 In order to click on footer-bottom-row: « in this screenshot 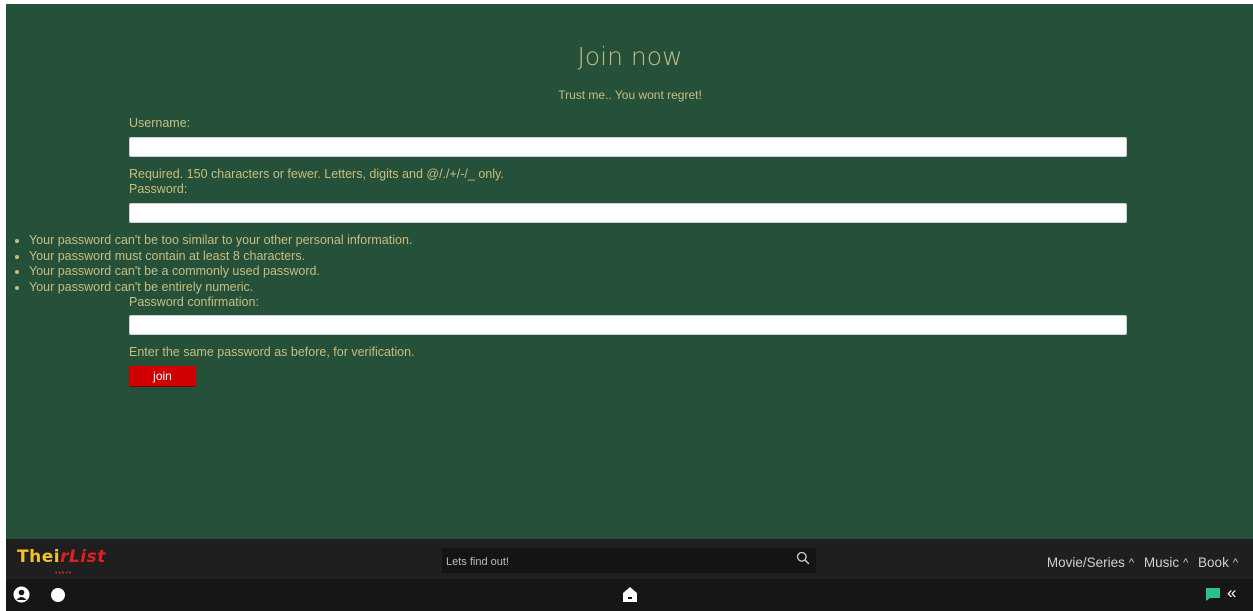, I will do `click(629, 595)`.